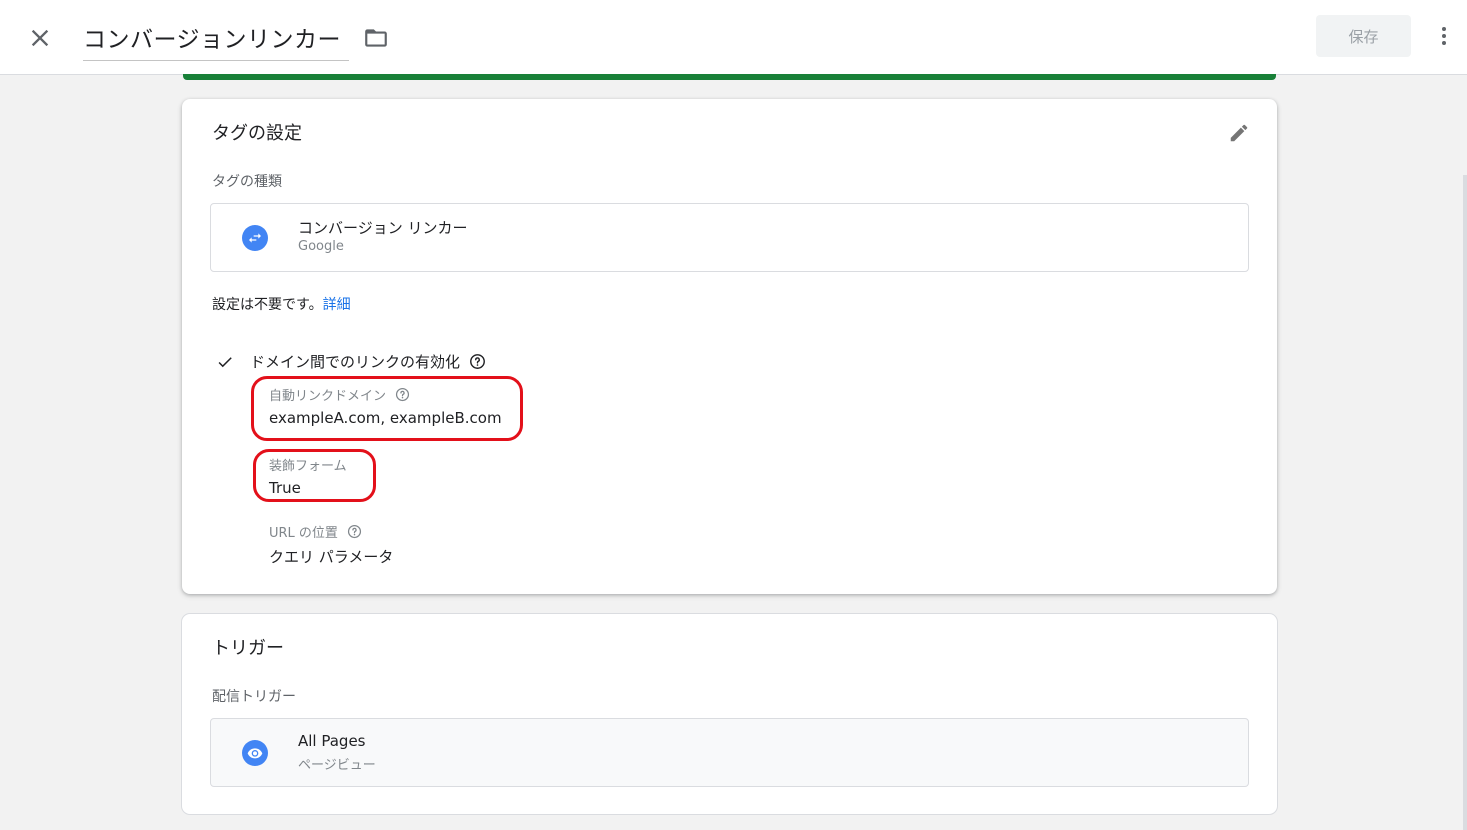 The image size is (1467, 830). Describe the element at coordinates (1444, 36) in the screenshot. I see `more-vert-icon` at that location.